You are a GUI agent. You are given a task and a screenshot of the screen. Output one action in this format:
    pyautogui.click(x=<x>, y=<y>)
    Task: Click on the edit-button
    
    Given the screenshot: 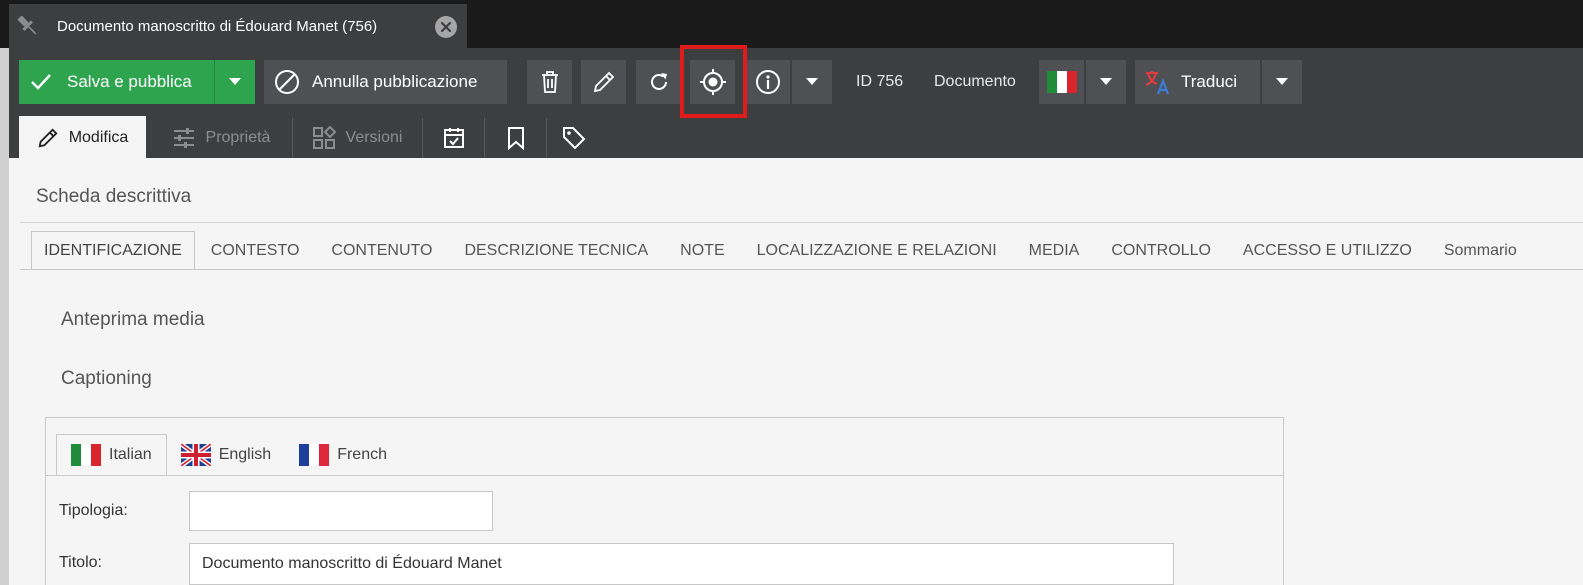 What is the action you would take?
    pyautogui.click(x=603, y=82)
    